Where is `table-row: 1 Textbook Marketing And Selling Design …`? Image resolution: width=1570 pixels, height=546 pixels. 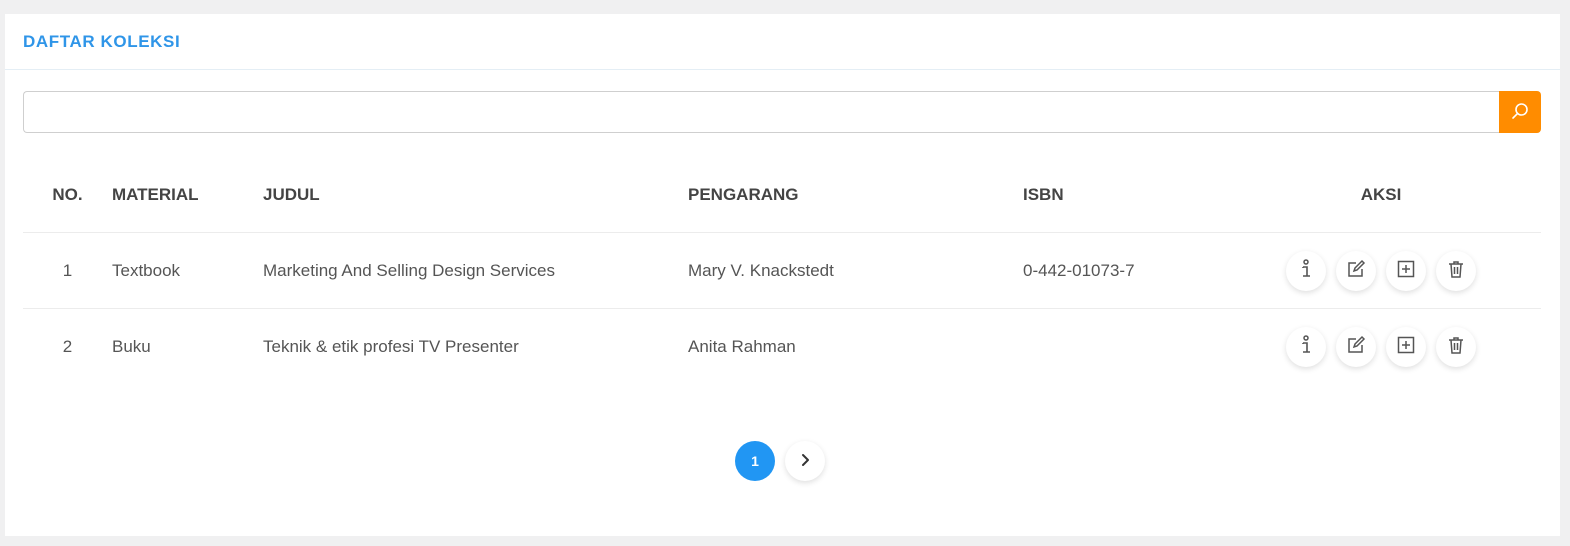 table-row: 1 Textbook Marketing And Selling Design … is located at coordinates (782, 270).